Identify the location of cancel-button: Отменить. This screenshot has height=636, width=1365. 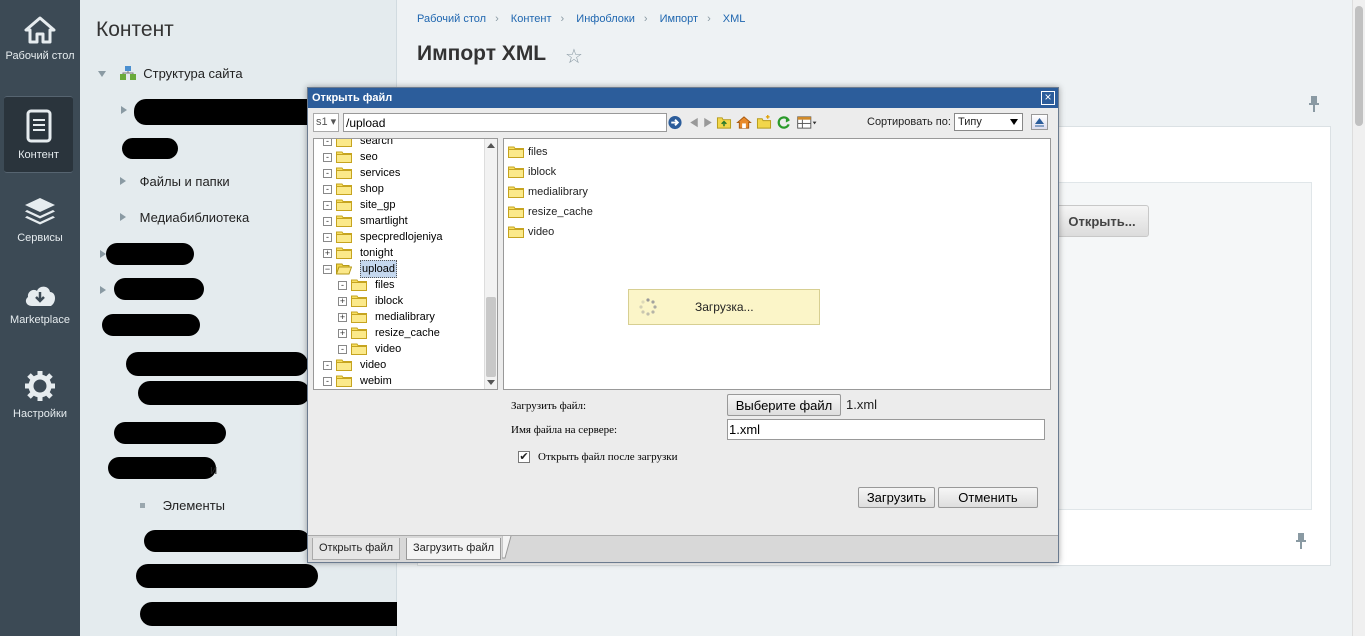
(988, 497).